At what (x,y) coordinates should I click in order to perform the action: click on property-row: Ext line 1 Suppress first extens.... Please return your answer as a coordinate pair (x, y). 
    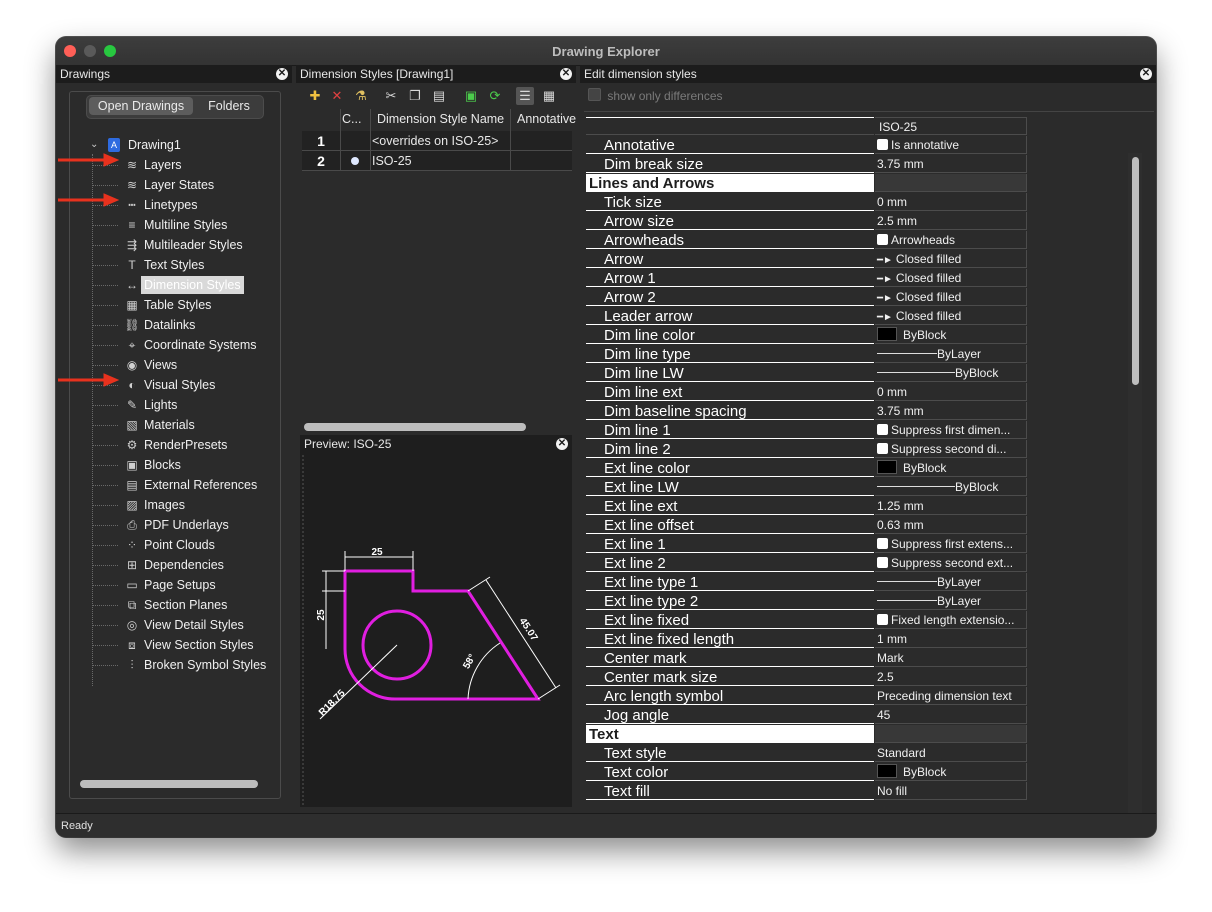
    Looking at the image, I should click on (806, 544).